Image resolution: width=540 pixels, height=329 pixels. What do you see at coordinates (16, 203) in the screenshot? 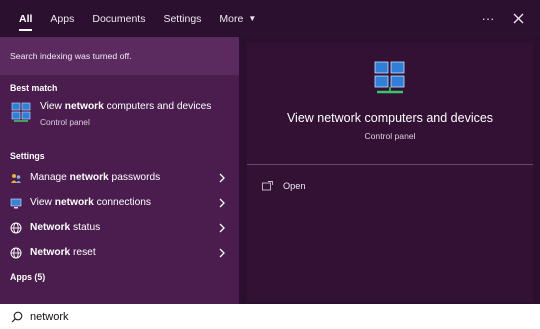
I see `network-adapter-icon` at bounding box center [16, 203].